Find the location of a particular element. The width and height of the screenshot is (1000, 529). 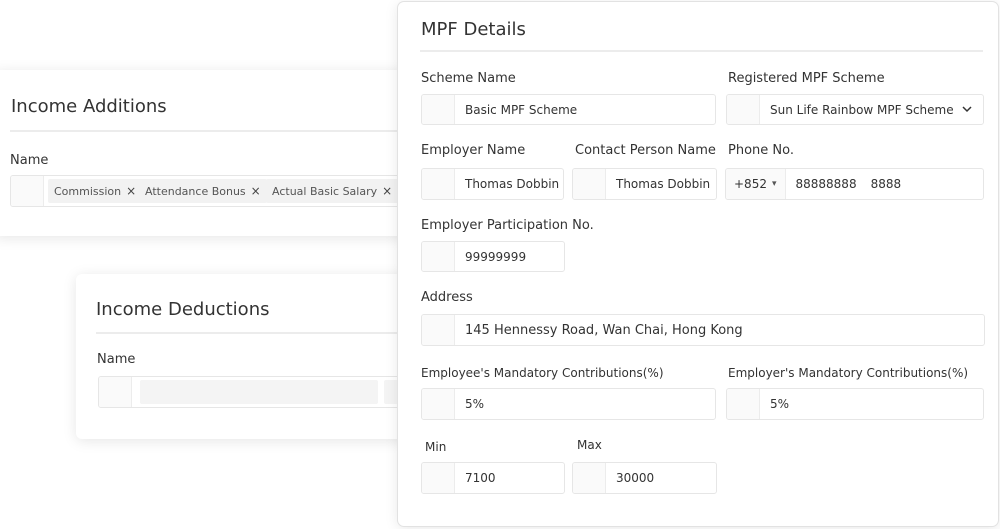

employee-contrib-value: 5% is located at coordinates (475, 404).